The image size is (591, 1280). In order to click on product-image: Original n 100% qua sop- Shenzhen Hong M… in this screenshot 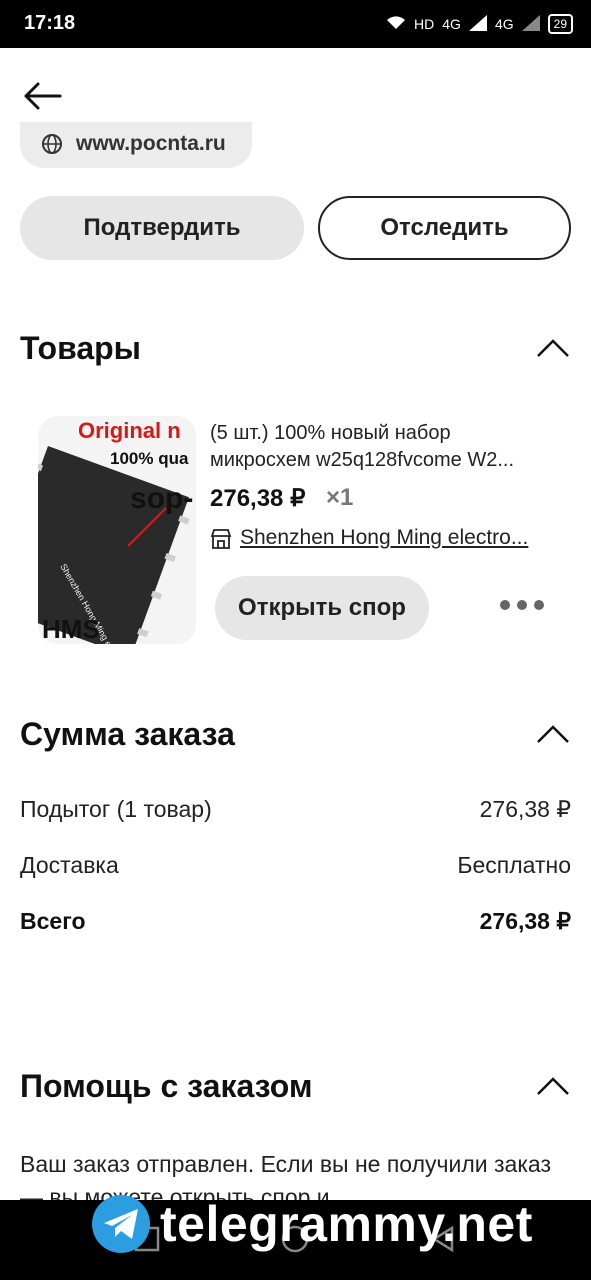, I will do `click(117, 530)`.